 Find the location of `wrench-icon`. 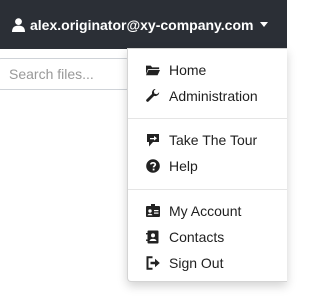

wrench-icon is located at coordinates (153, 95).